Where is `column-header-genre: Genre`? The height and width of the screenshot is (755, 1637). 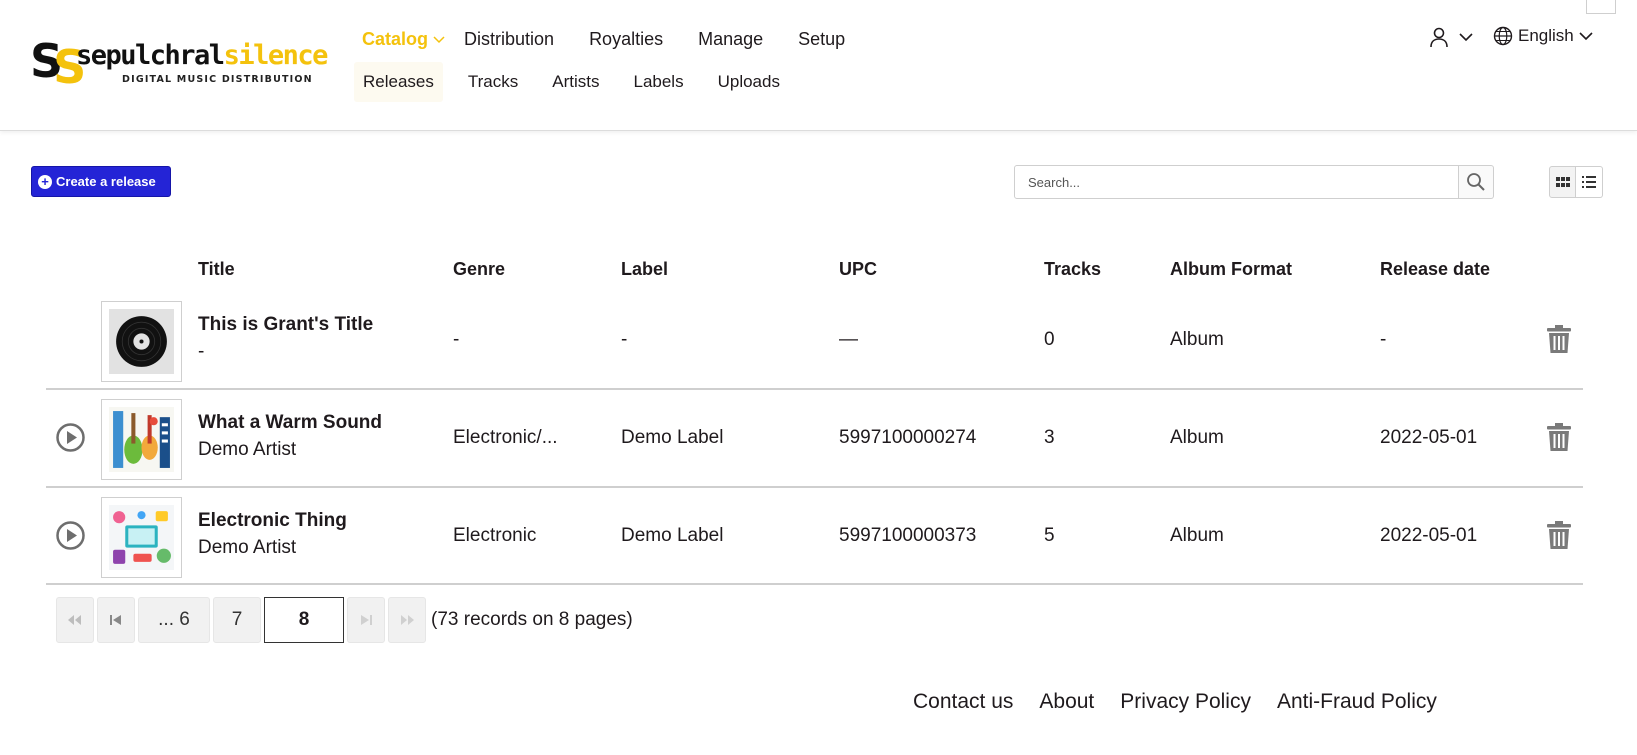 column-header-genre: Genre is located at coordinates (479, 269).